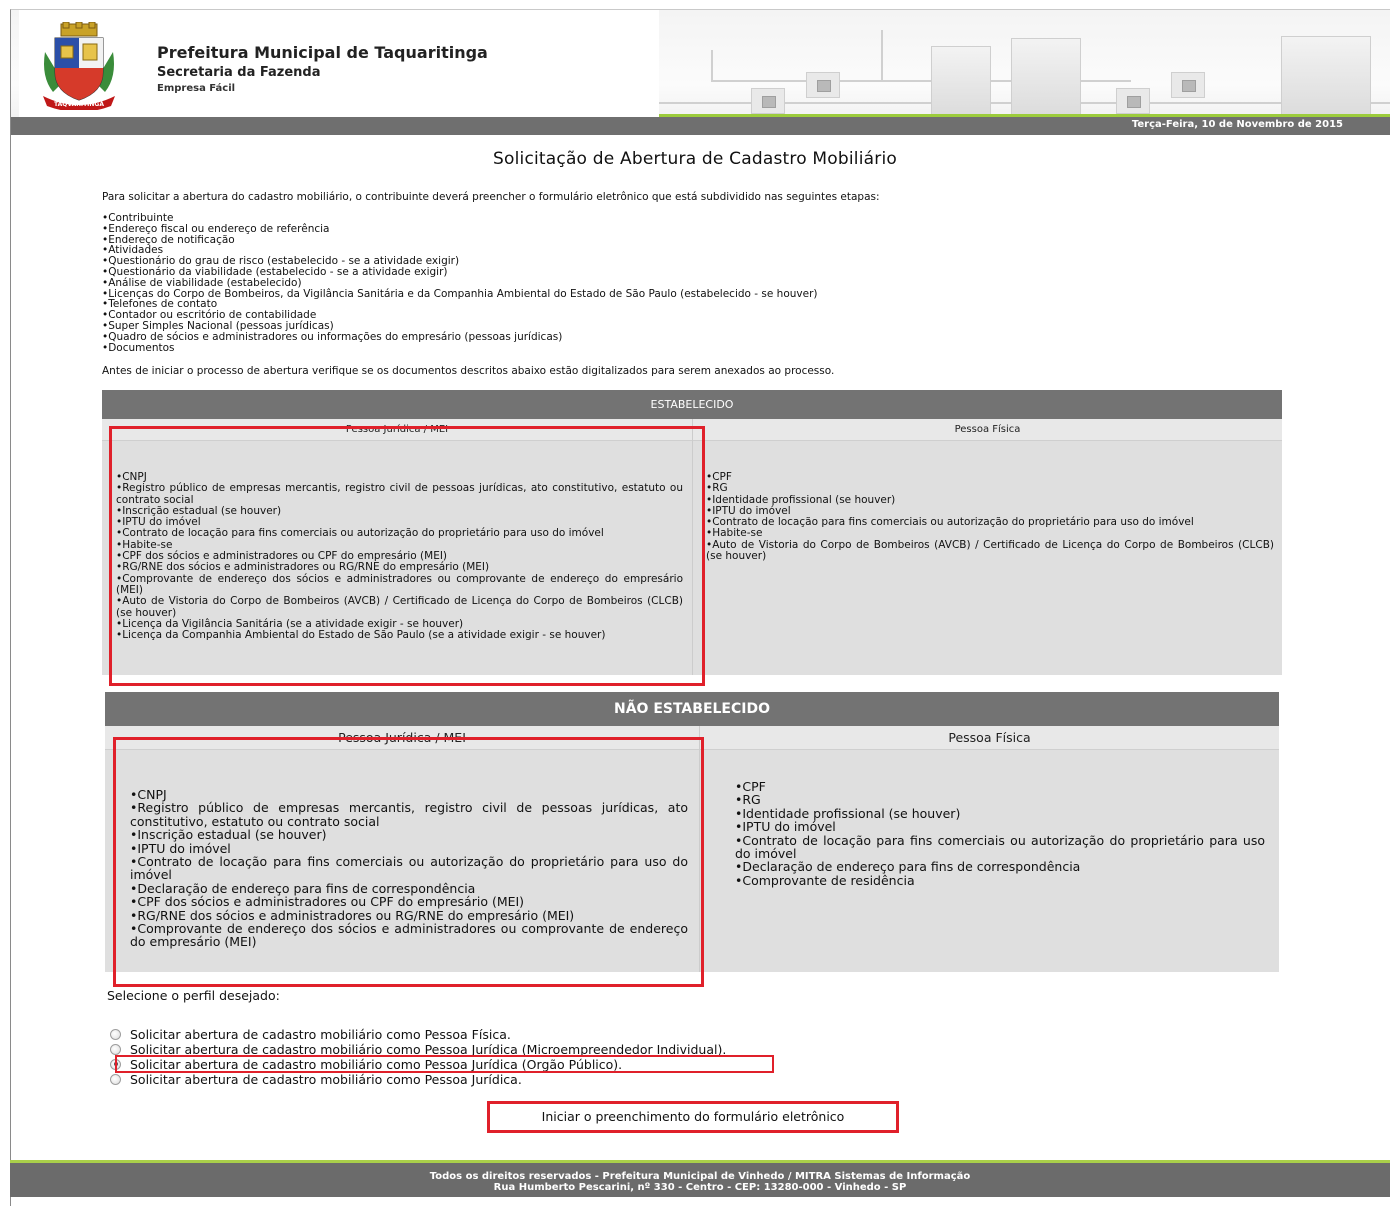 The height and width of the screenshot is (1206, 1390). I want to click on org-title: Prefeitura Municipal de Taquaritinga, so click(322, 52).